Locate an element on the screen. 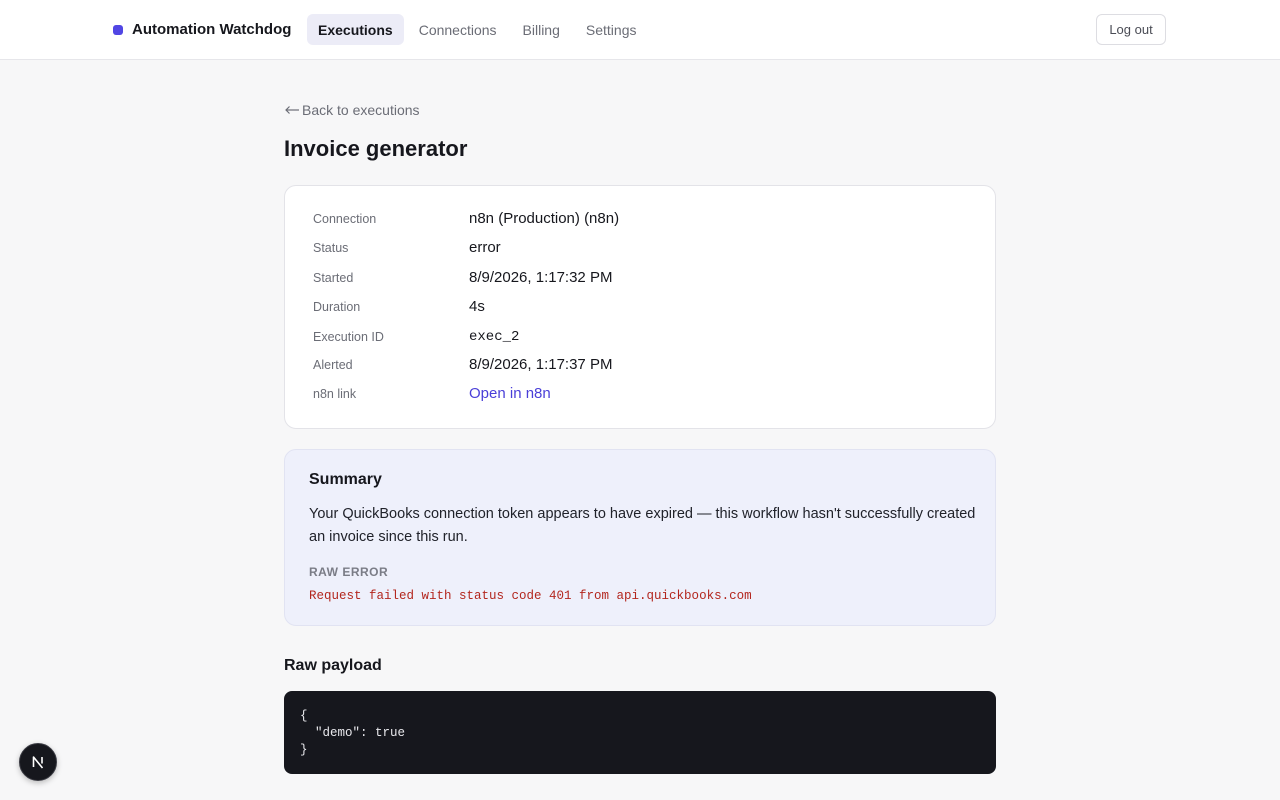  detail-row-alerted: Alerted 8/9/2026, 1:17:37 PM is located at coordinates (643, 365).